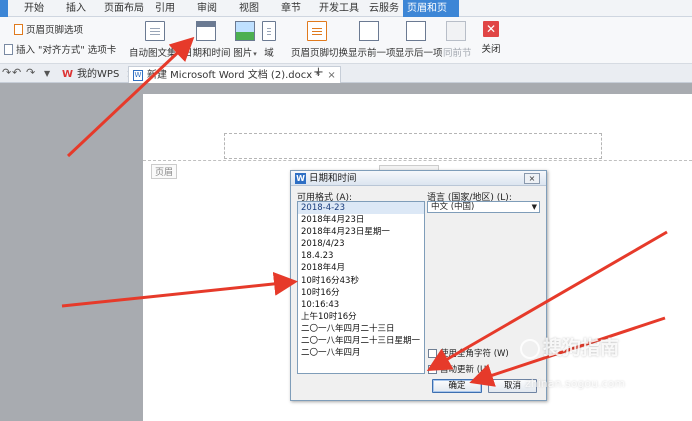 The height and width of the screenshot is (421, 692). Describe the element at coordinates (369, 31) in the screenshot. I see `show-previous-icon` at that location.